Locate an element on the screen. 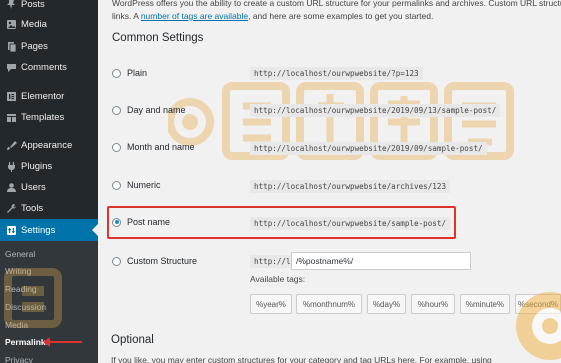 The width and height of the screenshot is (561, 363). sidebar-item-appearance: Appearance is located at coordinates (49, 145).